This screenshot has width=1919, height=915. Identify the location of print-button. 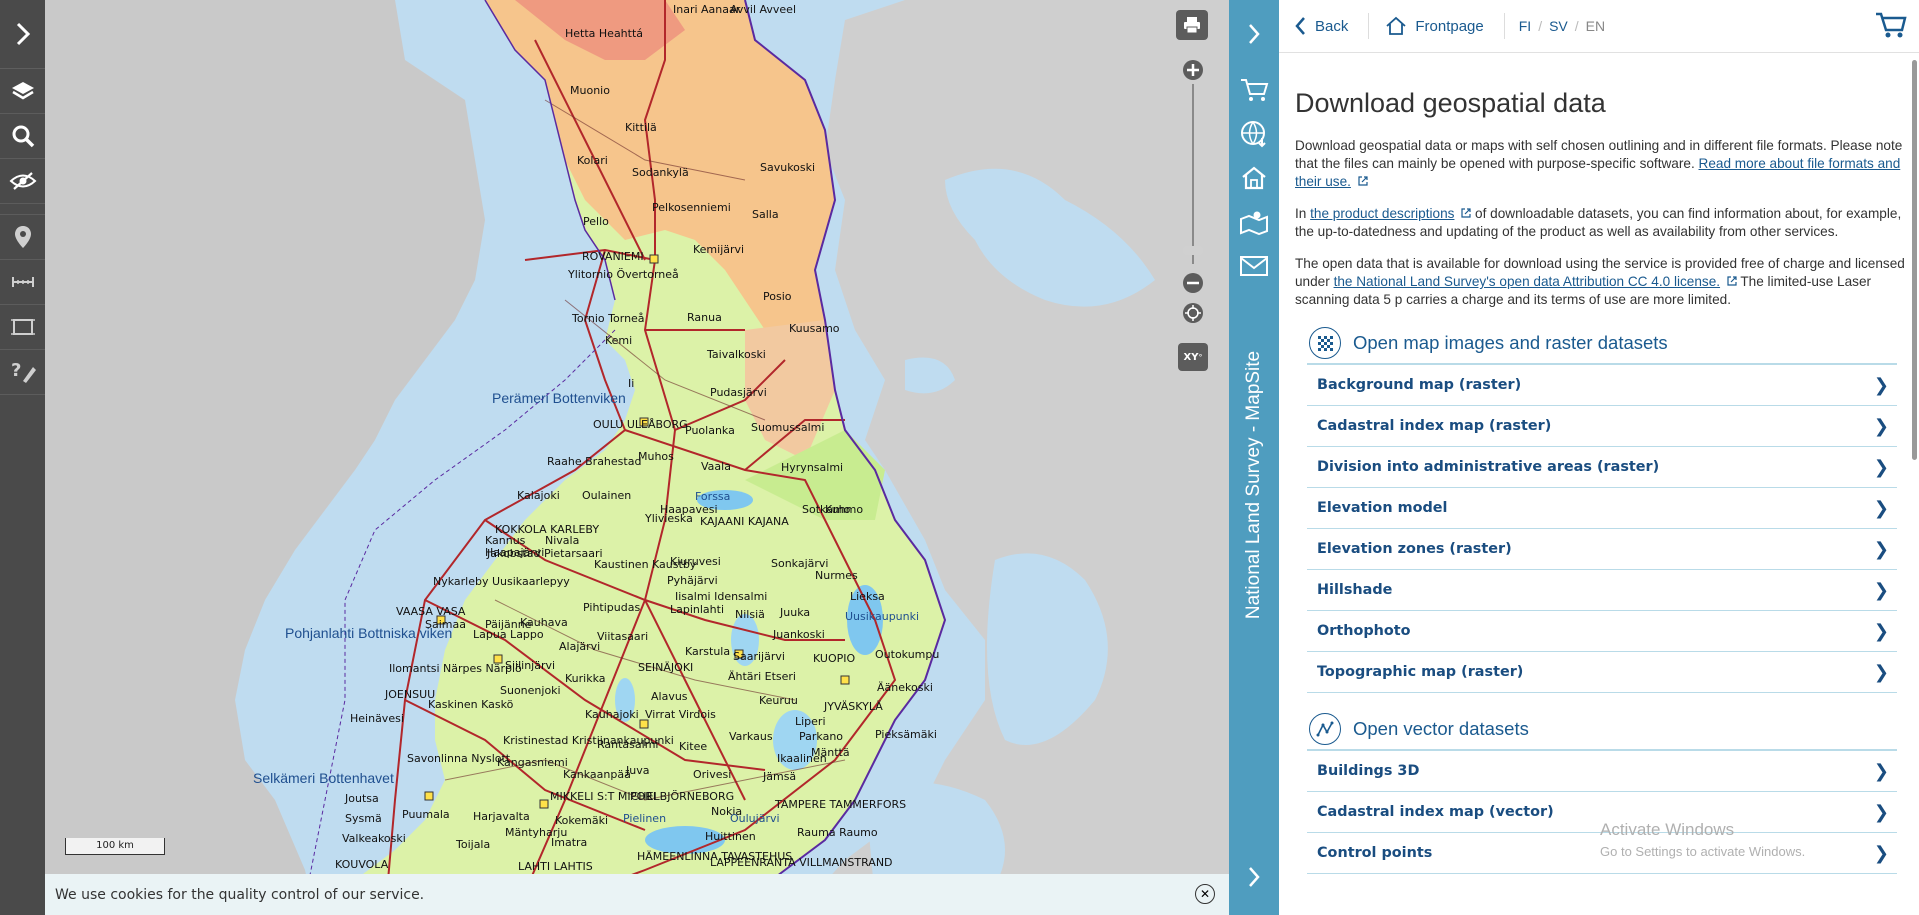
(1192, 25).